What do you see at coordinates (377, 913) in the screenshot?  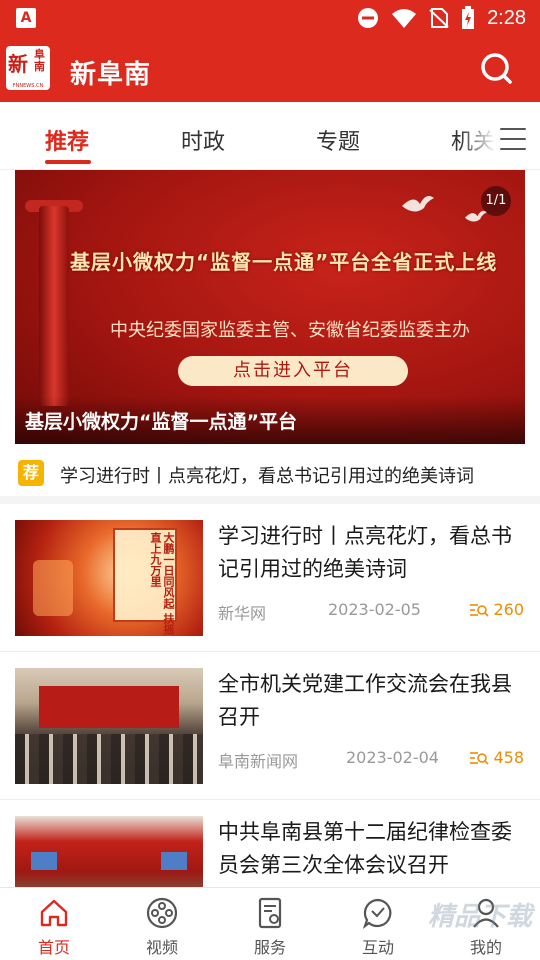 I see `chat-bubble-icon` at bounding box center [377, 913].